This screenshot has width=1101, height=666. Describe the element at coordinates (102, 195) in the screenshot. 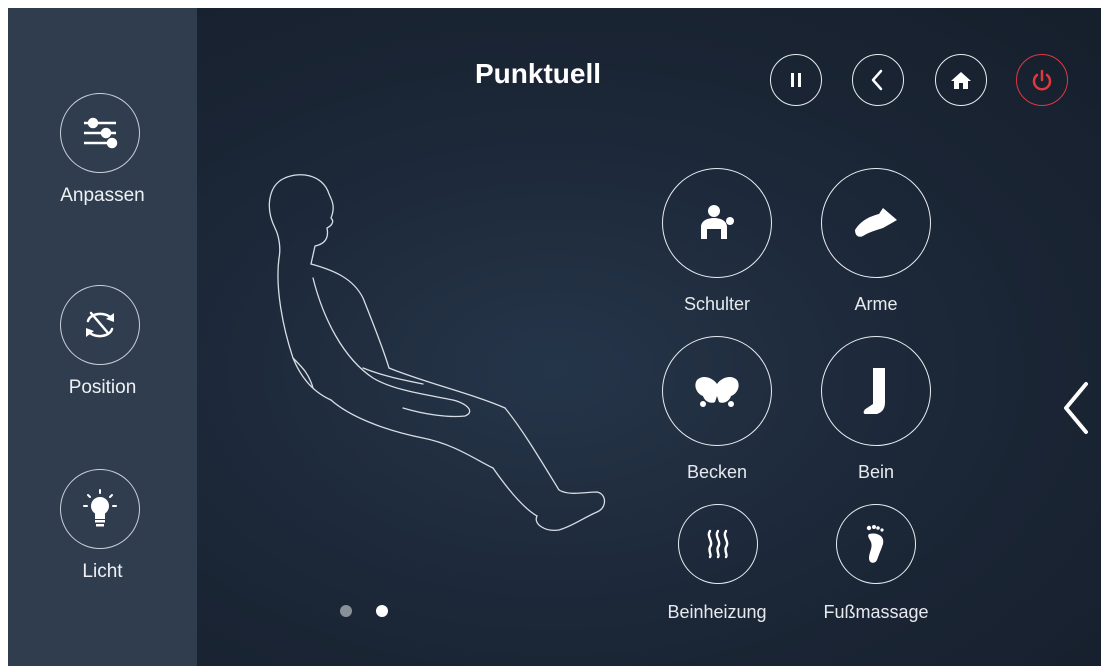

I see `sidebar-item-label: Anpassen` at that location.